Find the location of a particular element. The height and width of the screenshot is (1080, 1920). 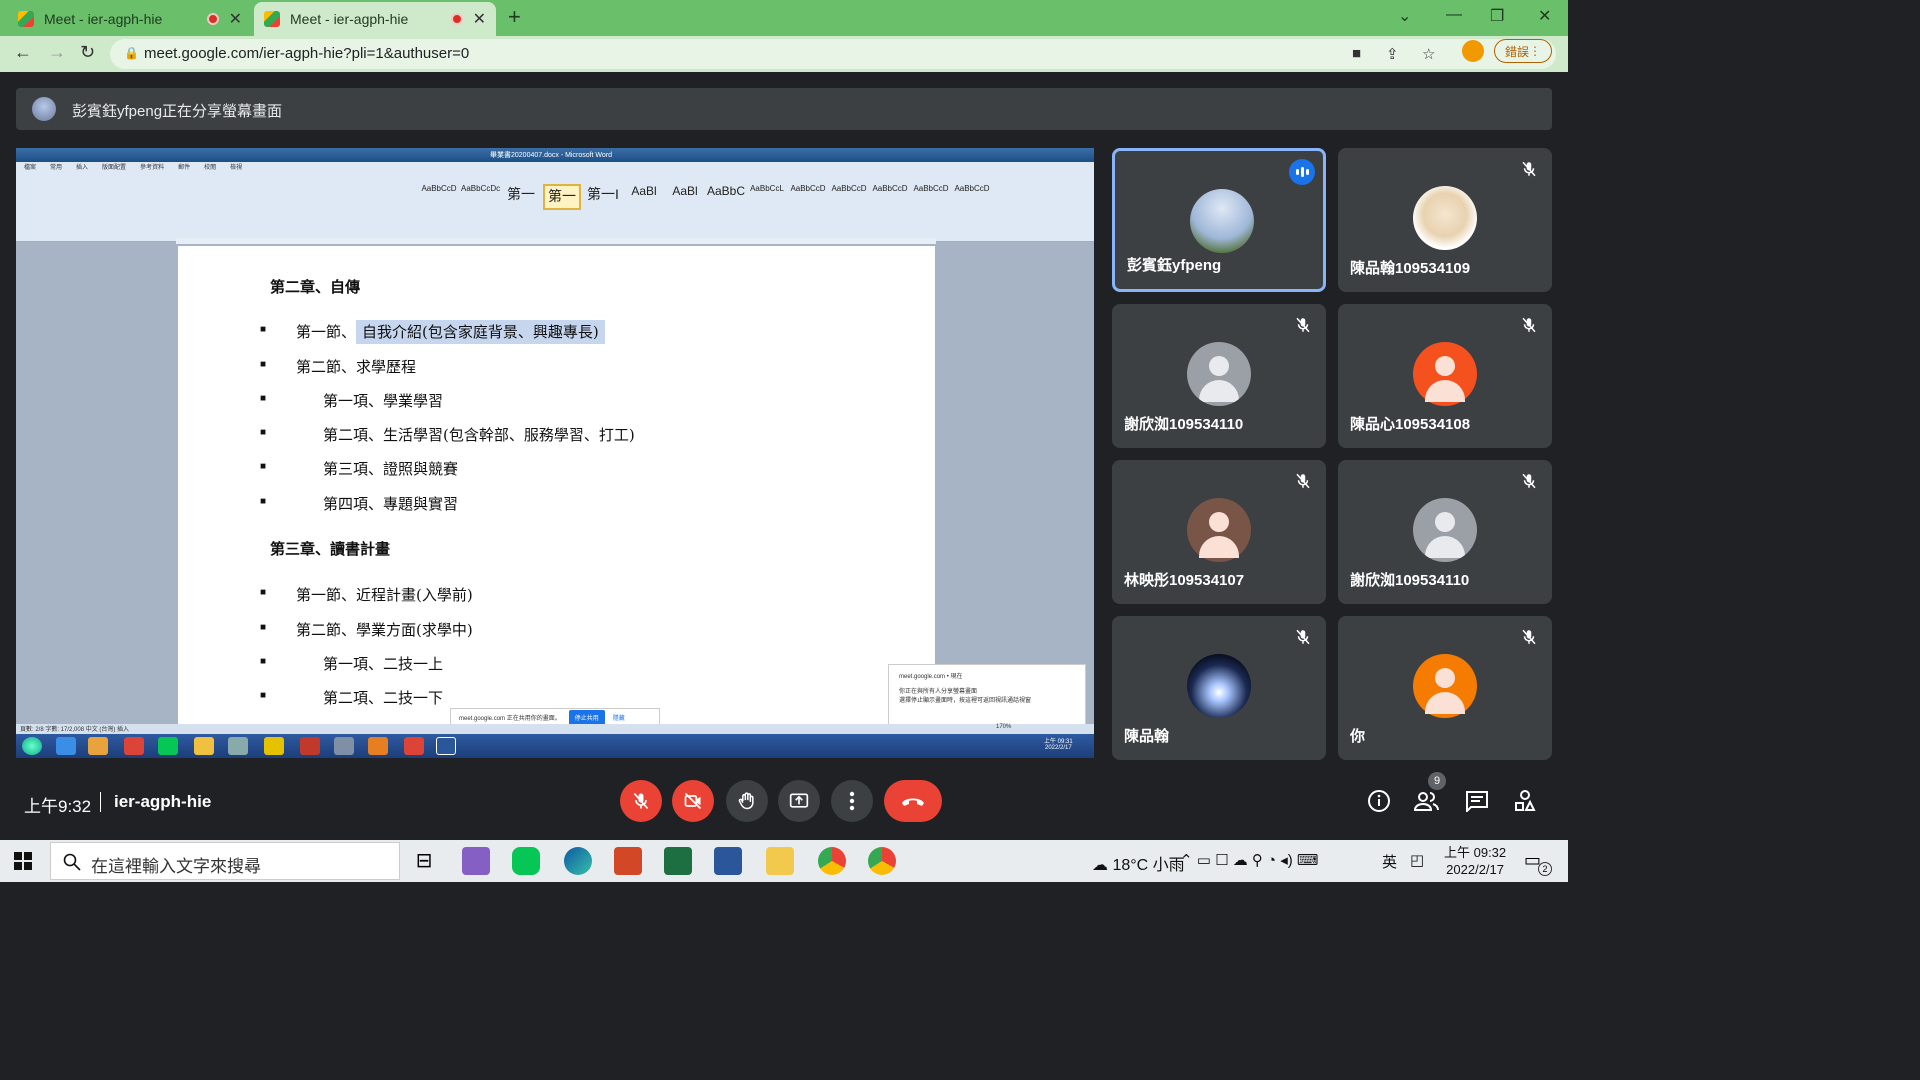

profile-avatar is located at coordinates (1473, 51).